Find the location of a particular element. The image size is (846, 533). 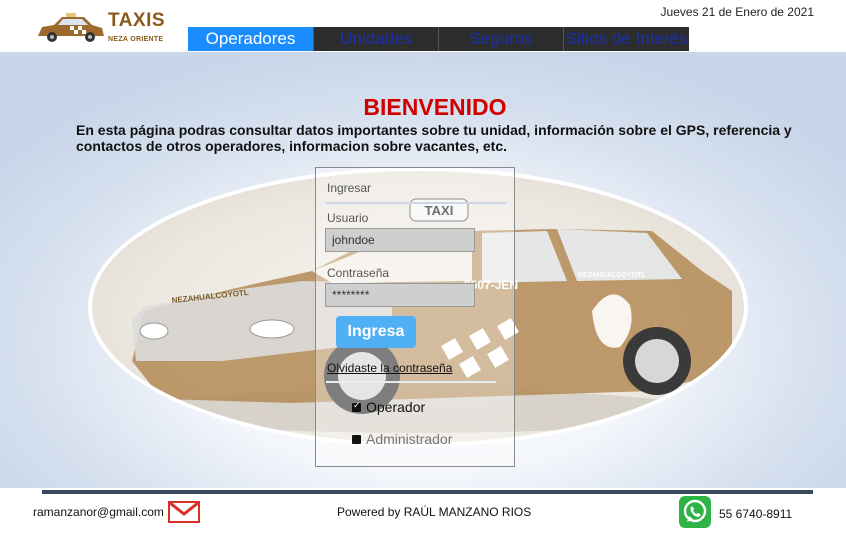

user-label: Usuario is located at coordinates (348, 218).